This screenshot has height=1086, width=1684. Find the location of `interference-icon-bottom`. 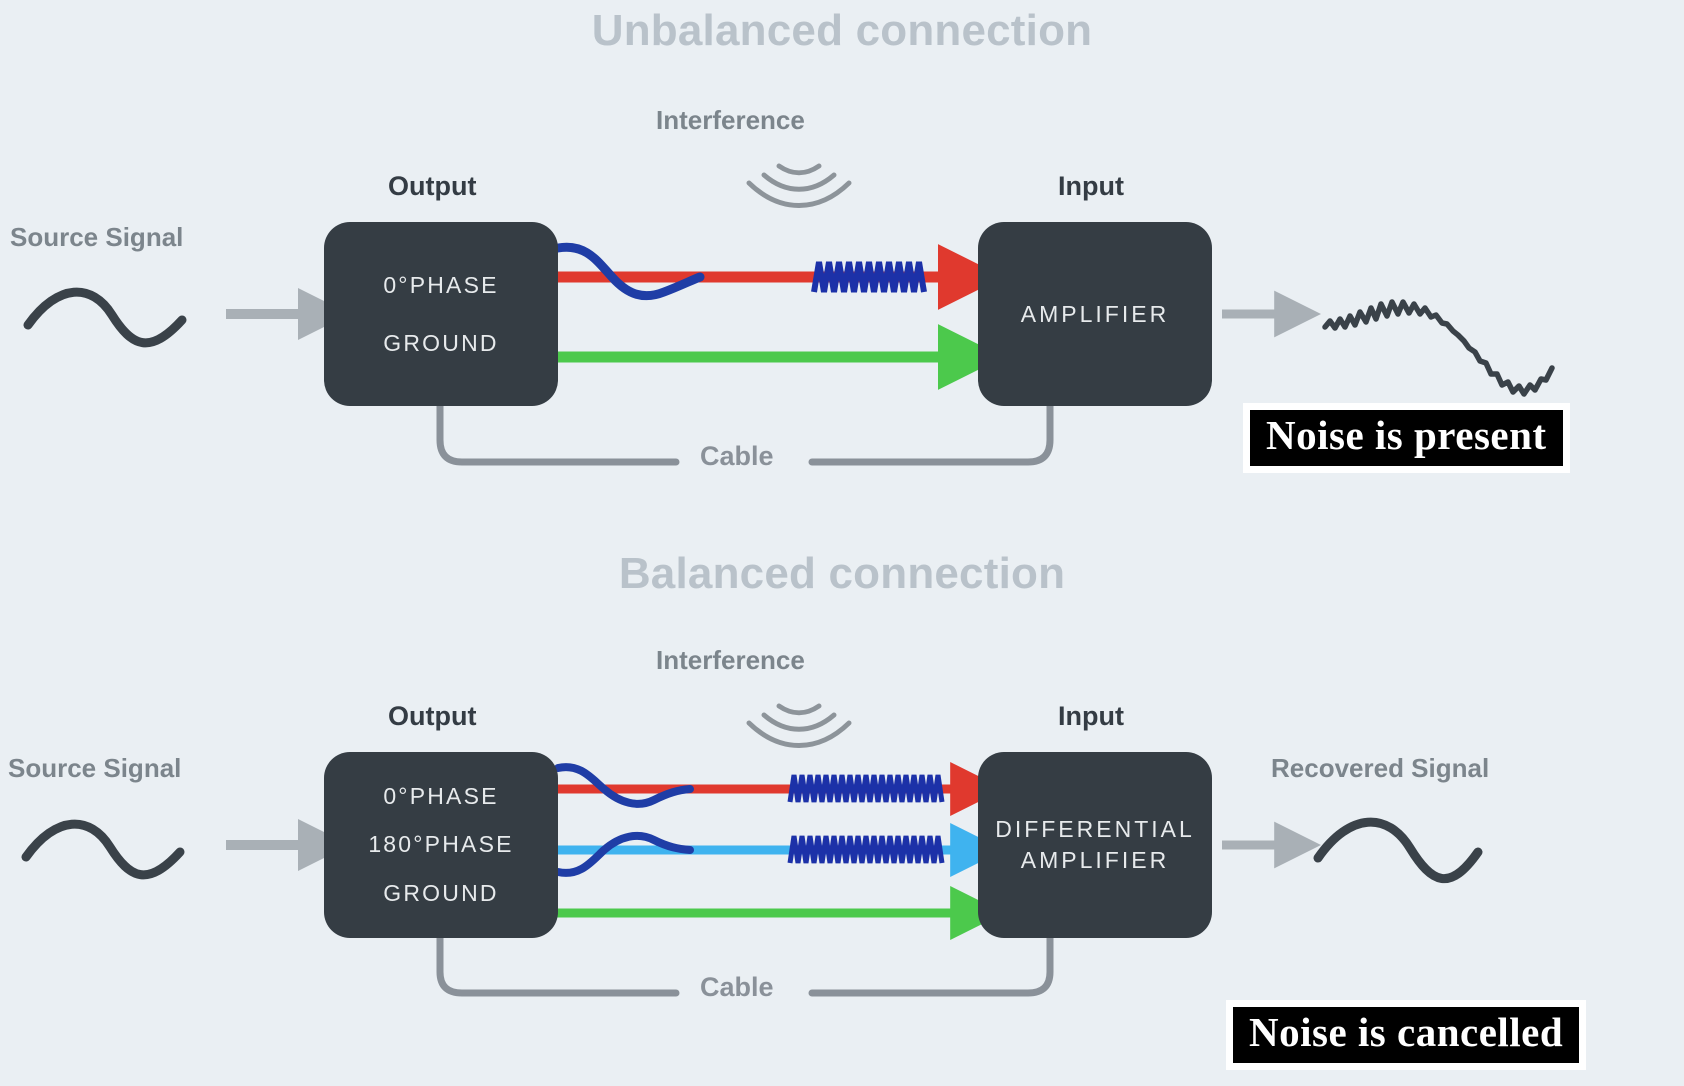

interference-icon-bottom is located at coordinates (799, 725).